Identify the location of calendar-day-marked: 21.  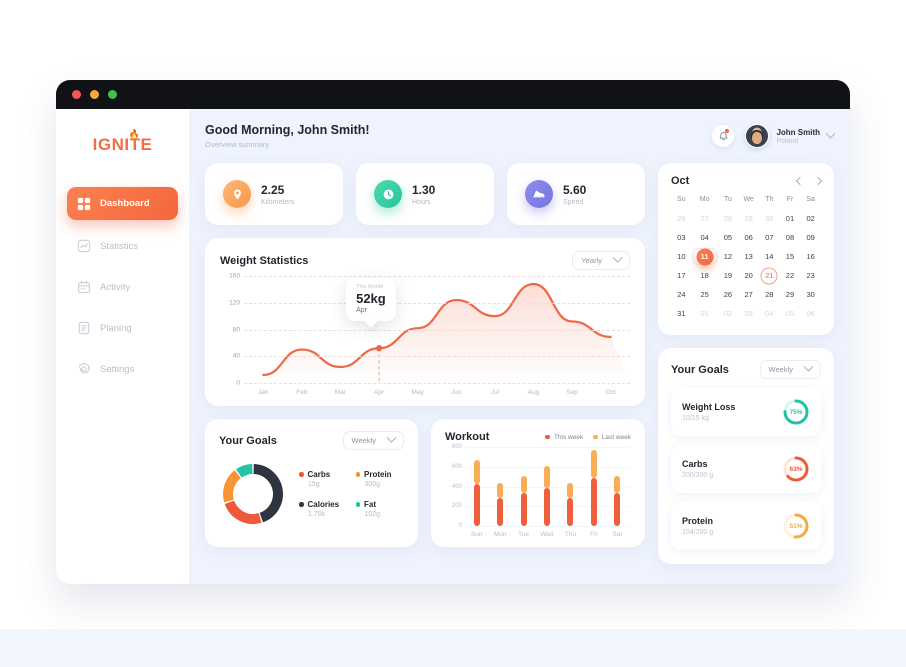
(769, 275).